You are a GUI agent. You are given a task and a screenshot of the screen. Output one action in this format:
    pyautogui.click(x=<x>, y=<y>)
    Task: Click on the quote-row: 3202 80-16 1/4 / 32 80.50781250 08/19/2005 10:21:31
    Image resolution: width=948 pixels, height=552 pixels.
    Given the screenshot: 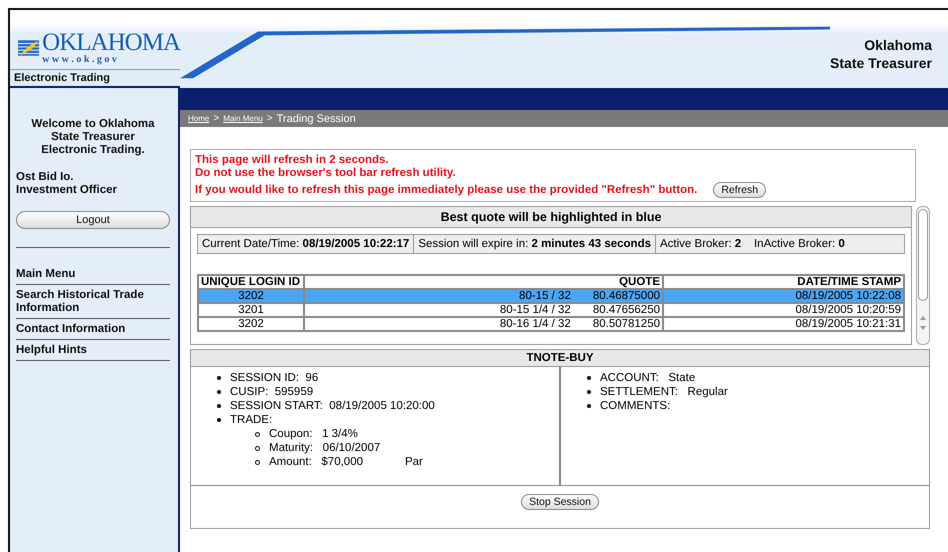 What is the action you would take?
    pyautogui.click(x=551, y=324)
    